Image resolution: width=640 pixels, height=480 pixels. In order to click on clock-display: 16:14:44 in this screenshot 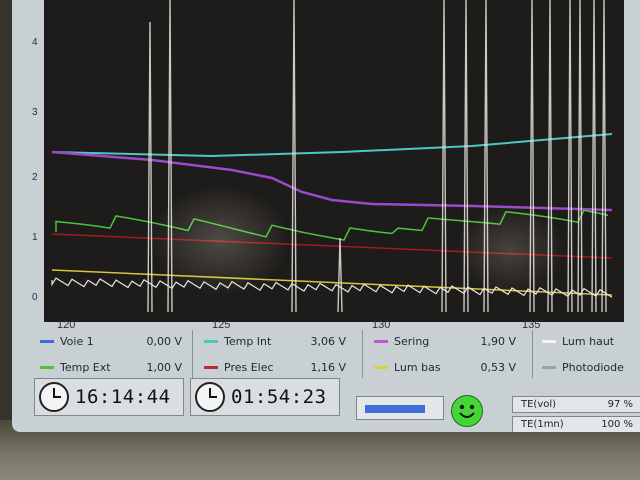, I will do `click(109, 397)`.